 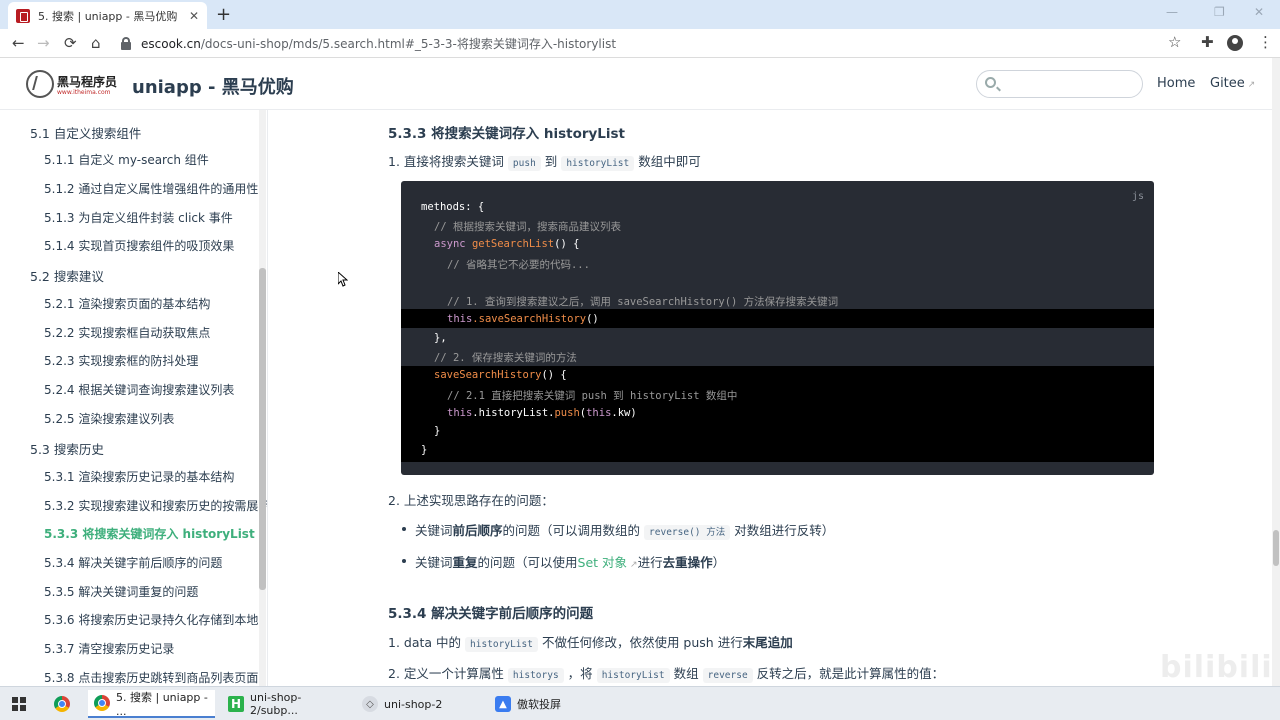 What do you see at coordinates (343, 280) in the screenshot?
I see `mouse-cursor-icon` at bounding box center [343, 280].